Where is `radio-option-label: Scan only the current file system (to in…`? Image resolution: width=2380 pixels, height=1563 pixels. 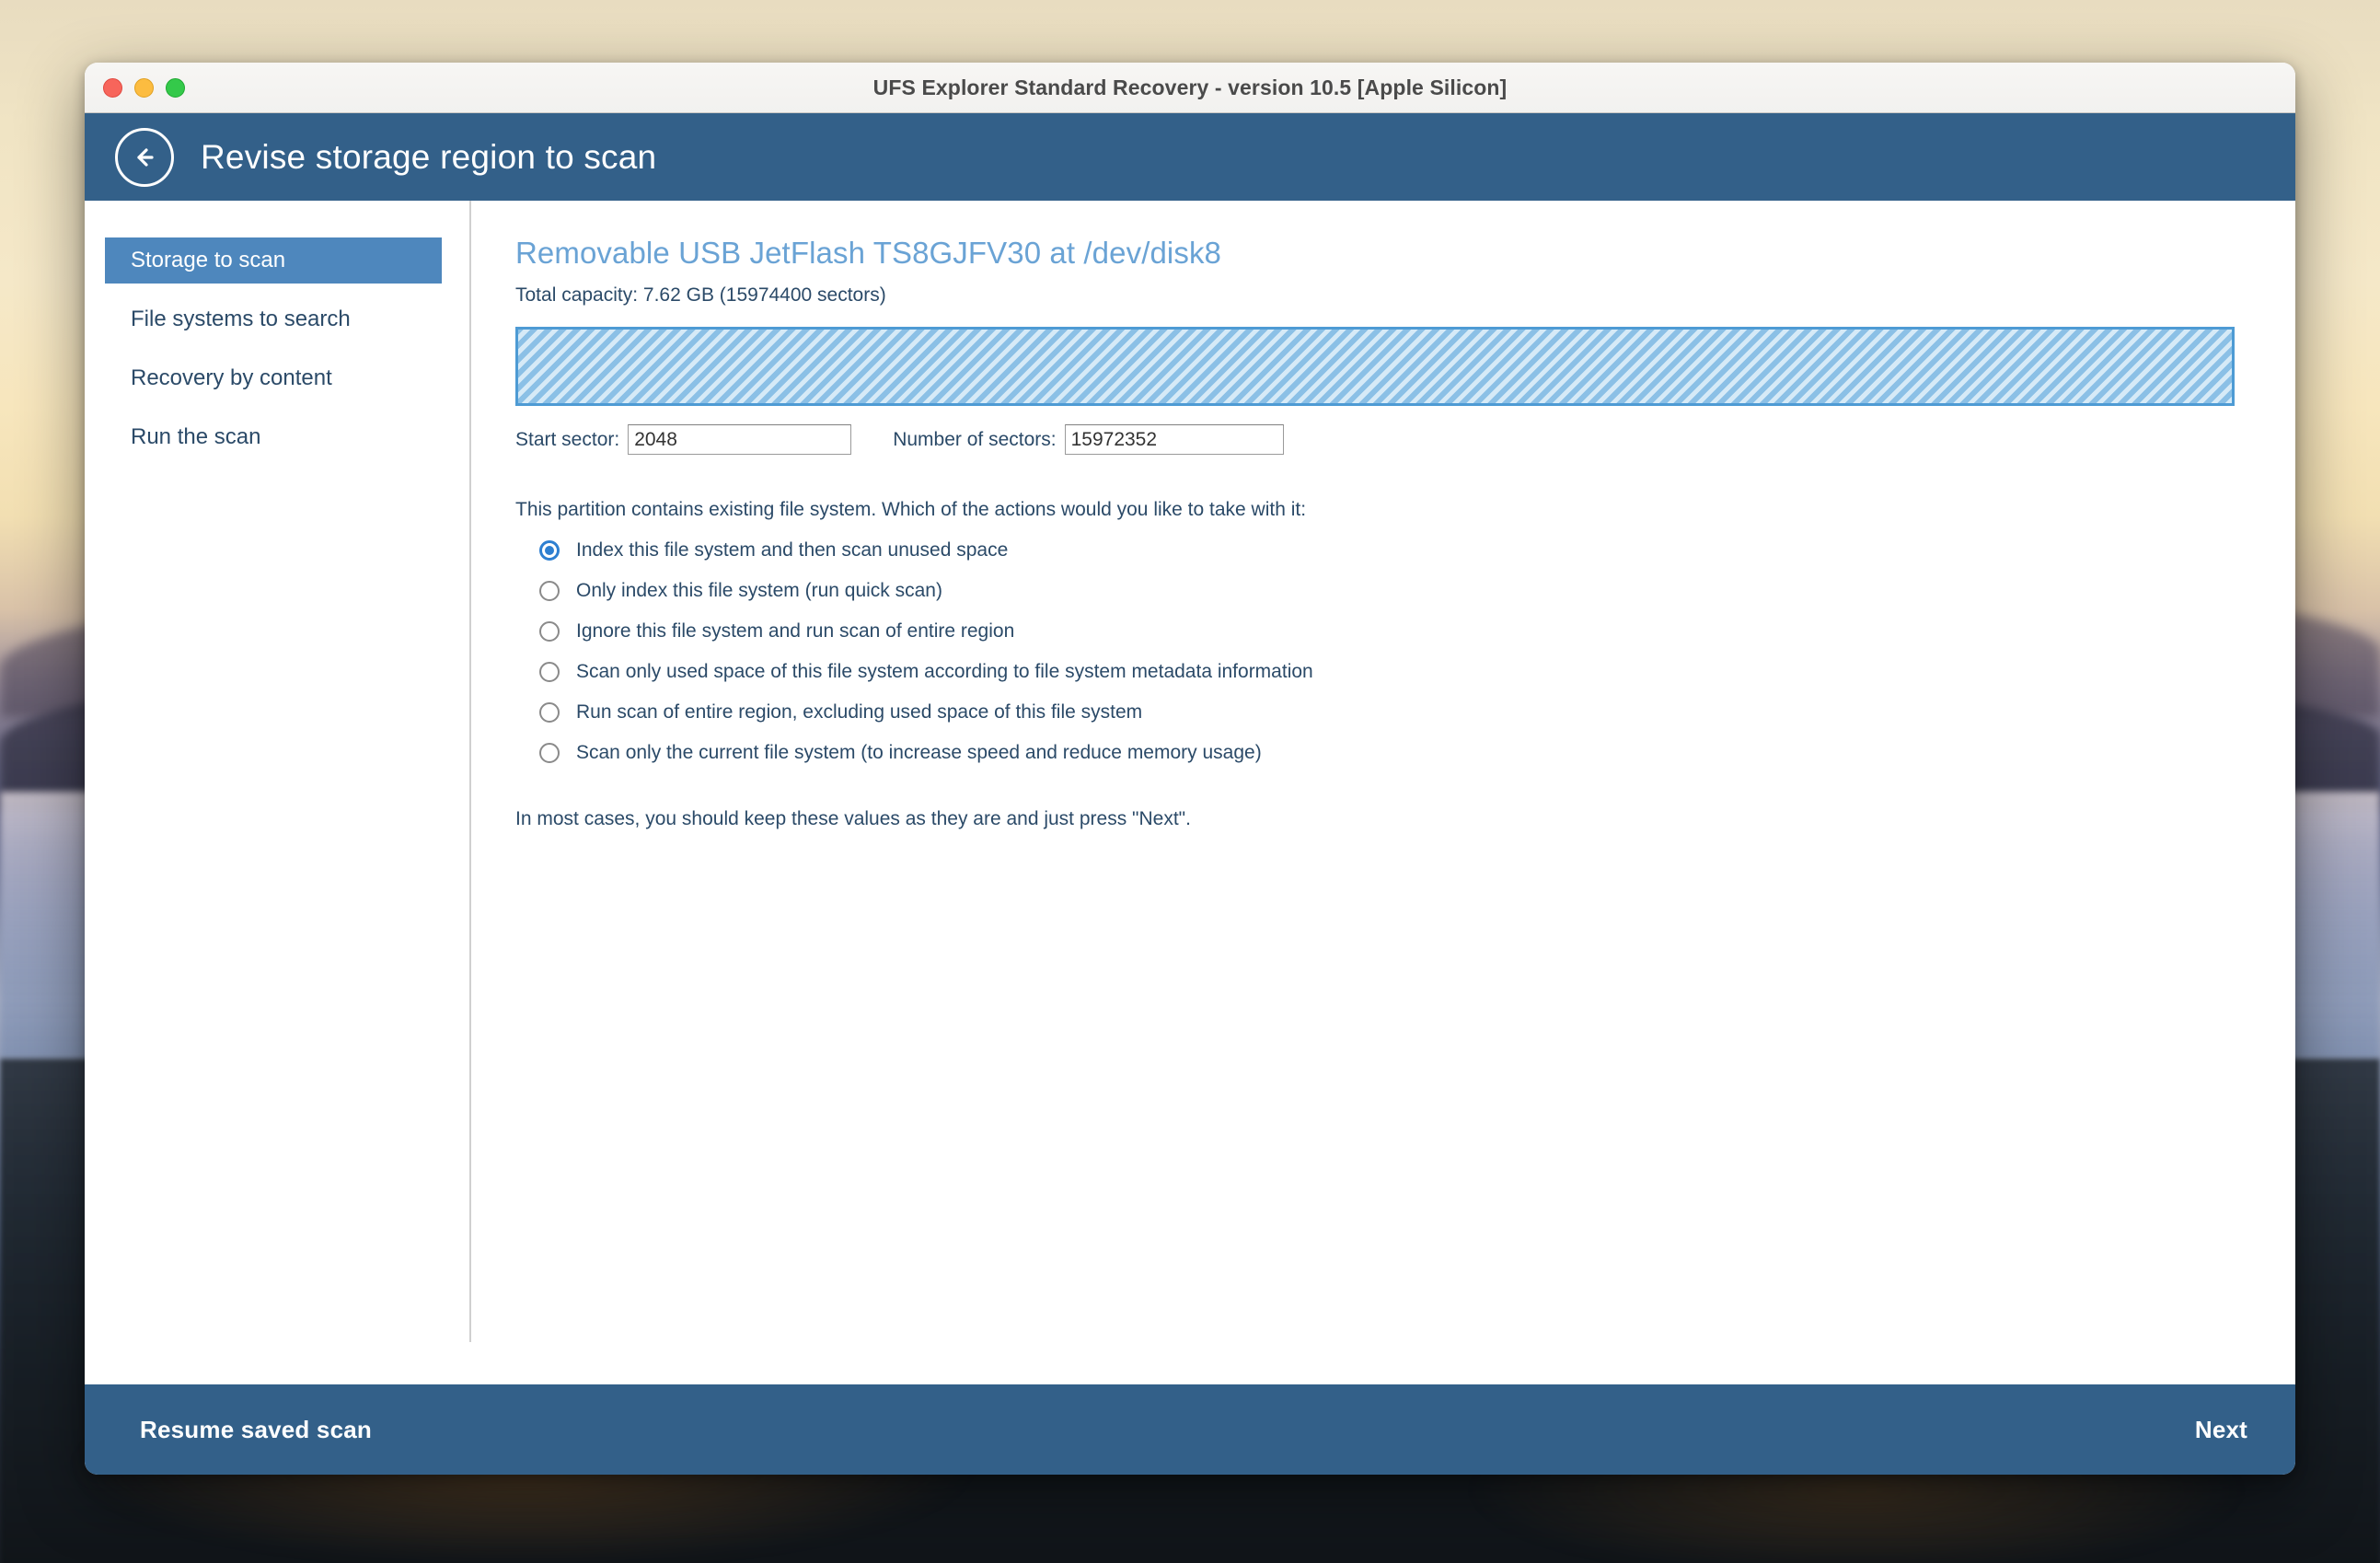 radio-option-label: Scan only the current file system (to in… is located at coordinates (919, 752).